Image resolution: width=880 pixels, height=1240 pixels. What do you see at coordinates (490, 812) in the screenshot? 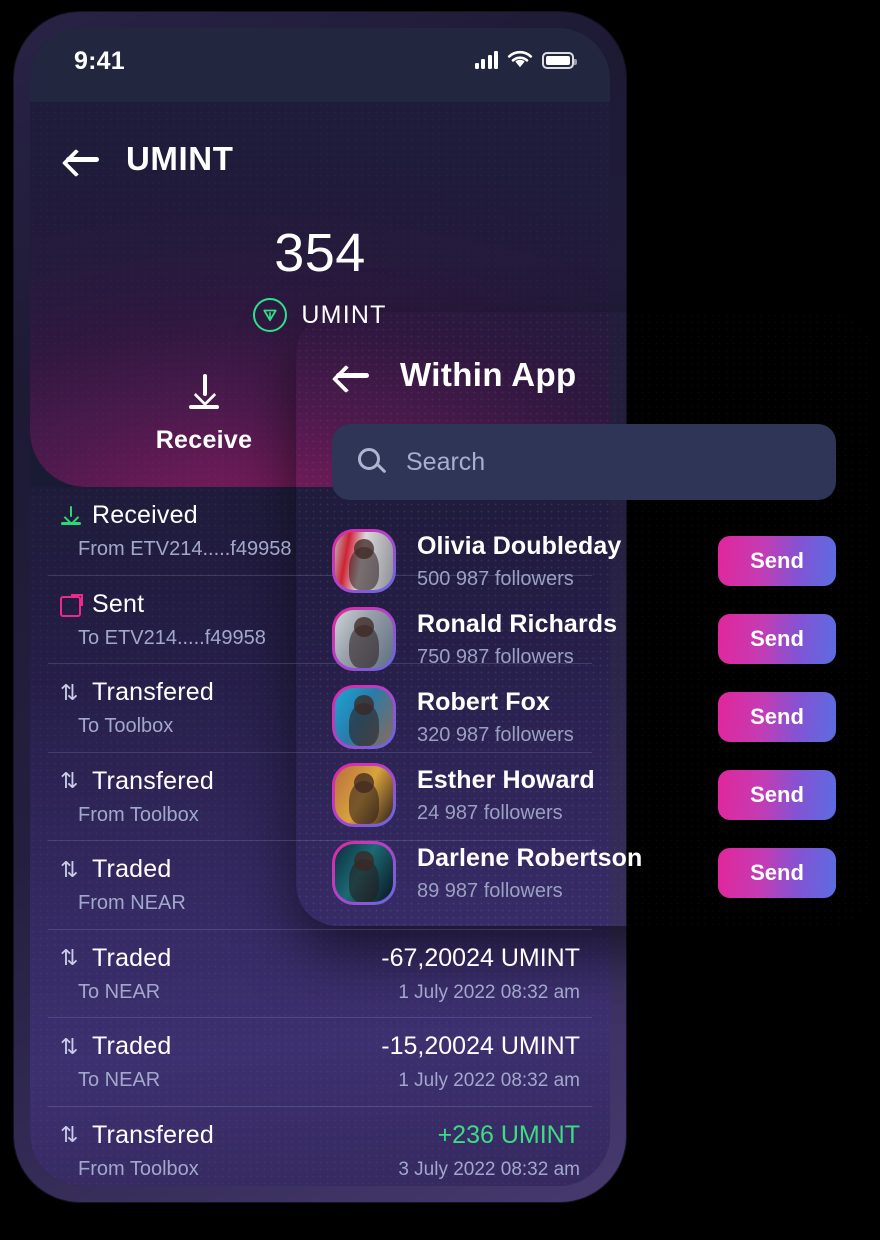
I see `contact-followers: 24 987 followers` at bounding box center [490, 812].